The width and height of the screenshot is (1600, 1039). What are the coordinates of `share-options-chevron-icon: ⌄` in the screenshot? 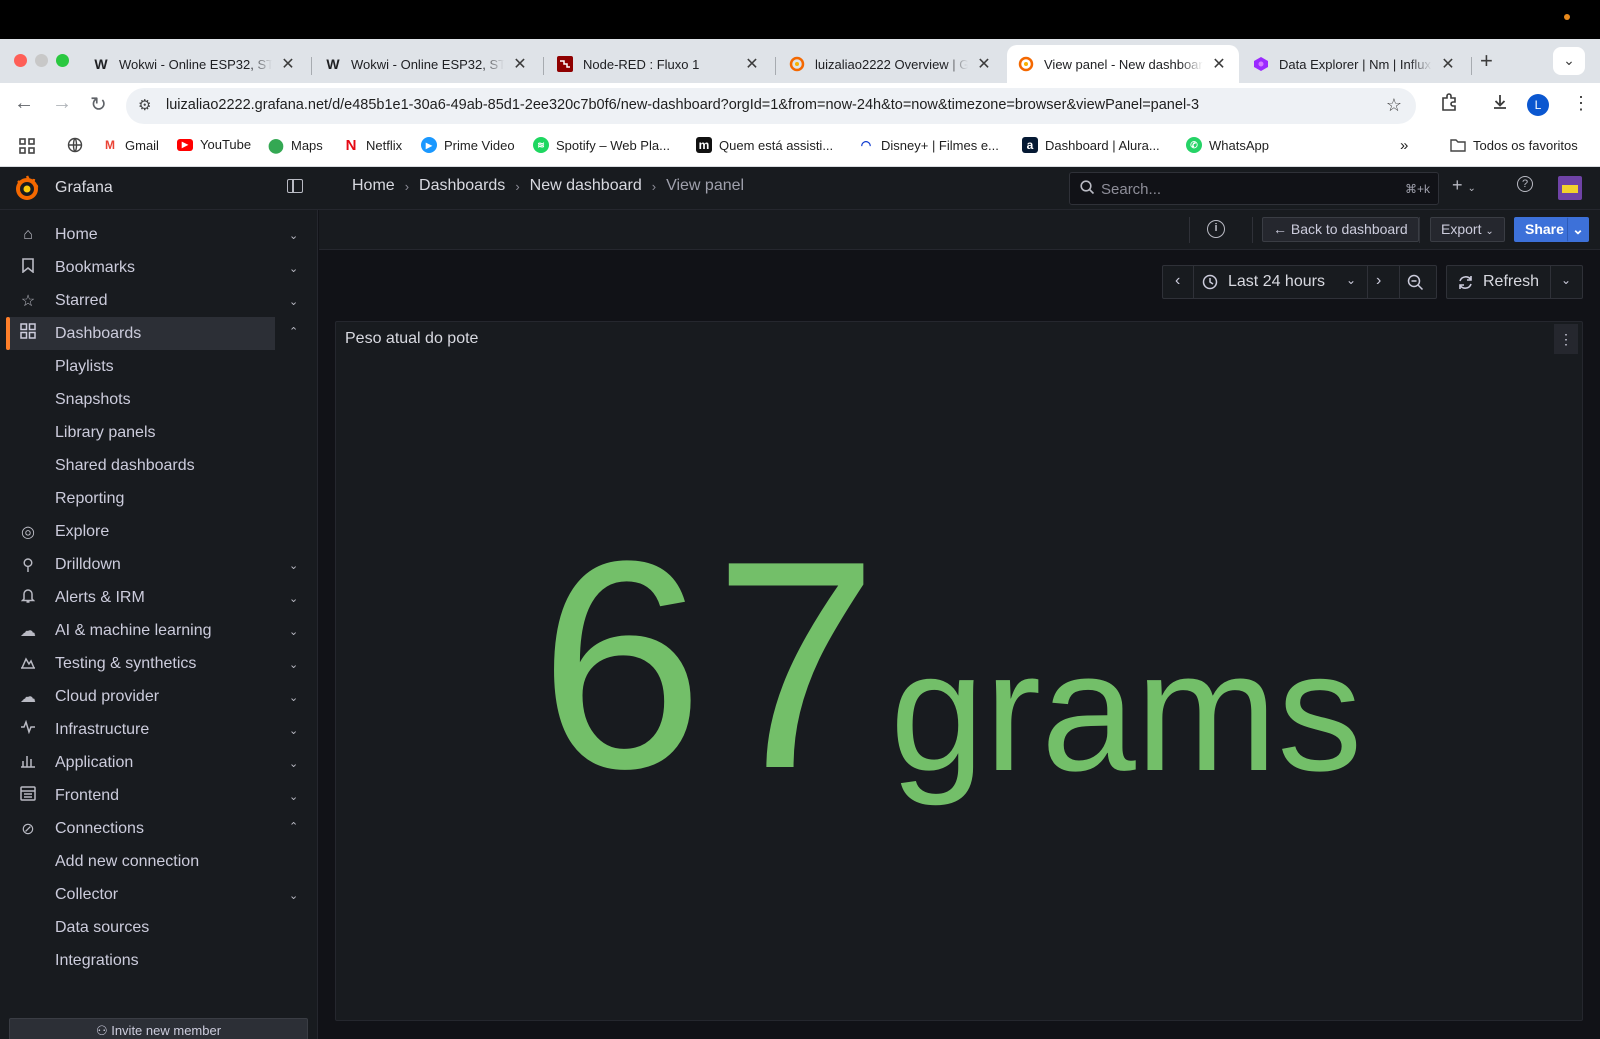 It's located at (1578, 229).